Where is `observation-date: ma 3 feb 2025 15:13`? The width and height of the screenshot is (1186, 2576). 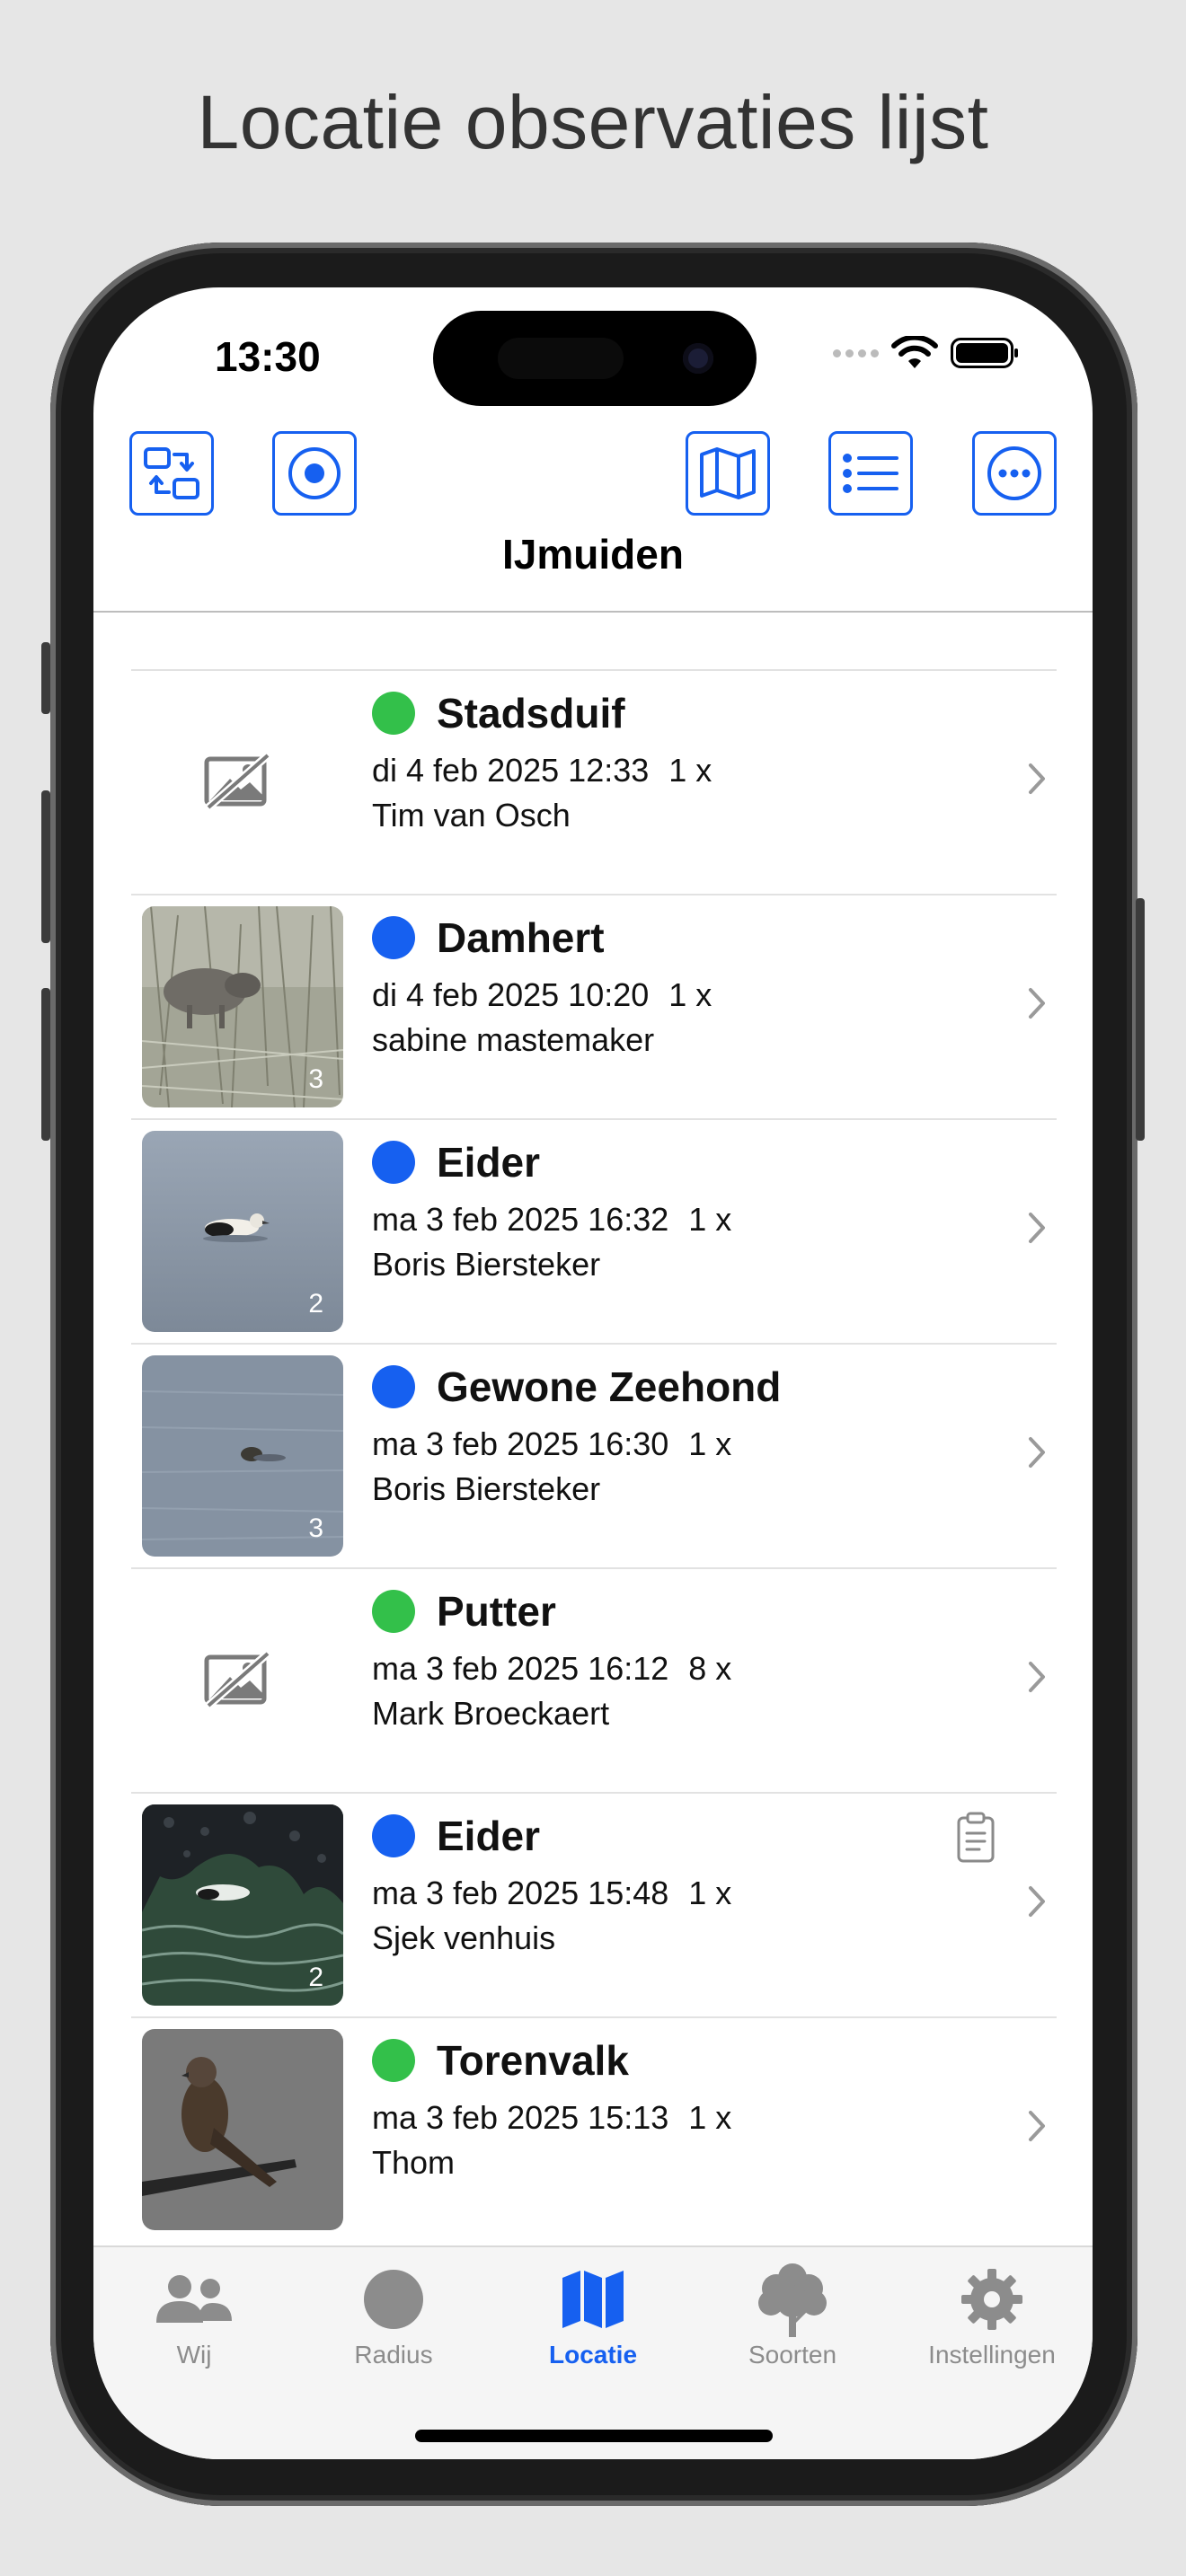
observation-date: ma 3 feb 2025 15:13 is located at coordinates (520, 2117).